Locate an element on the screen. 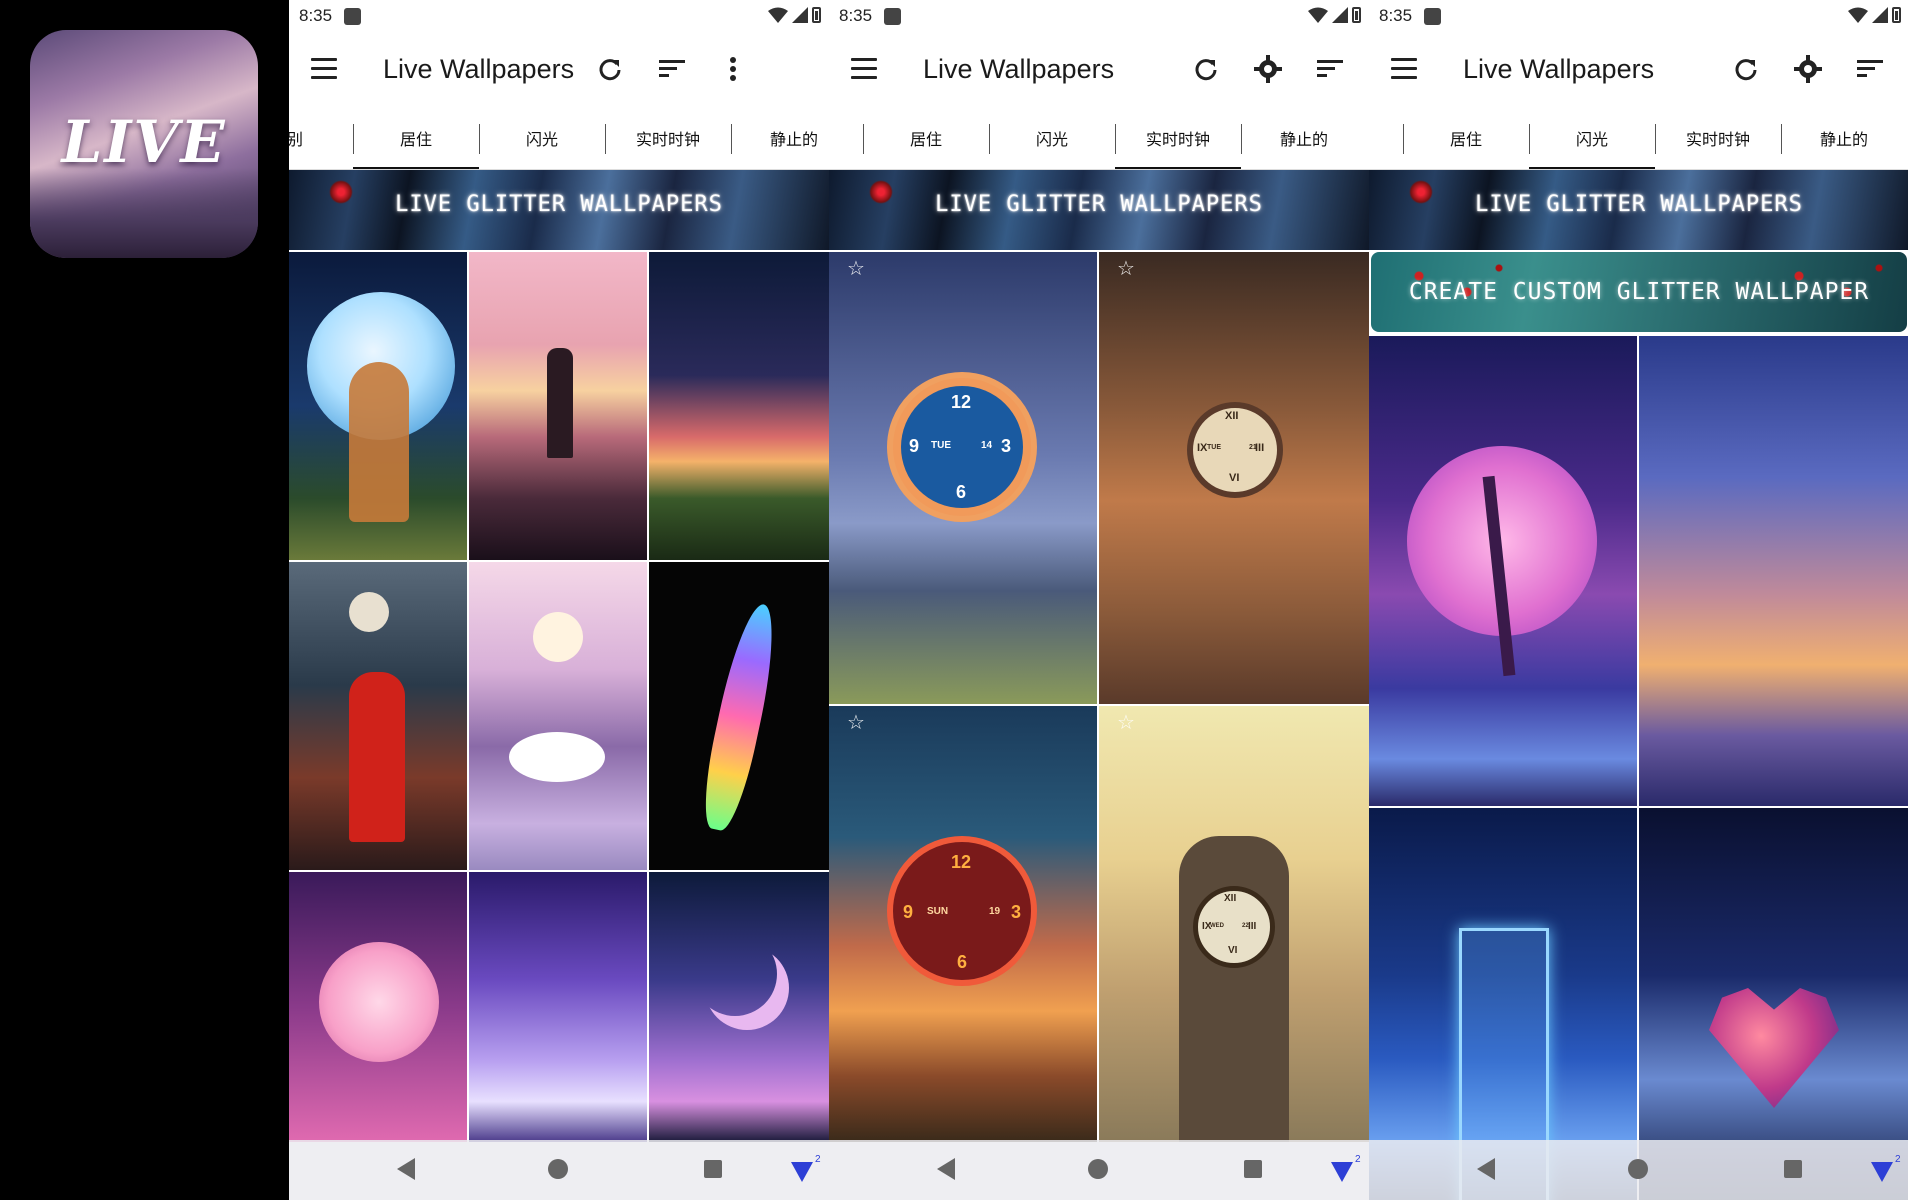 This screenshot has width=1908, height=1200. create-custom-wallpaper-button: CREATE CUSTOM GLITTER WALLPAPER is located at coordinates (1639, 292).